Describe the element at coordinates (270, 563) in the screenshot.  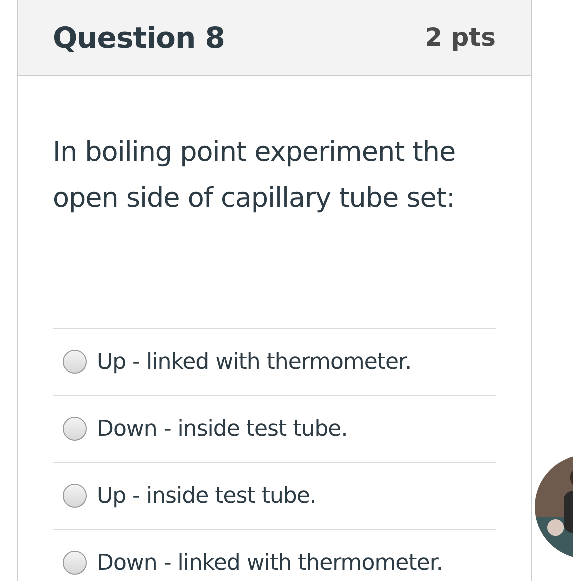
I see `answer-label: Down - linked with thermometer.` at that location.